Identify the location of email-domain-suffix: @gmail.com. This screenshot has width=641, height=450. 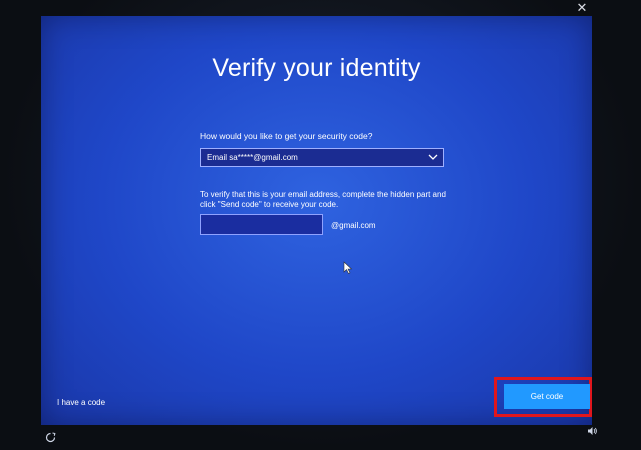
(353, 225).